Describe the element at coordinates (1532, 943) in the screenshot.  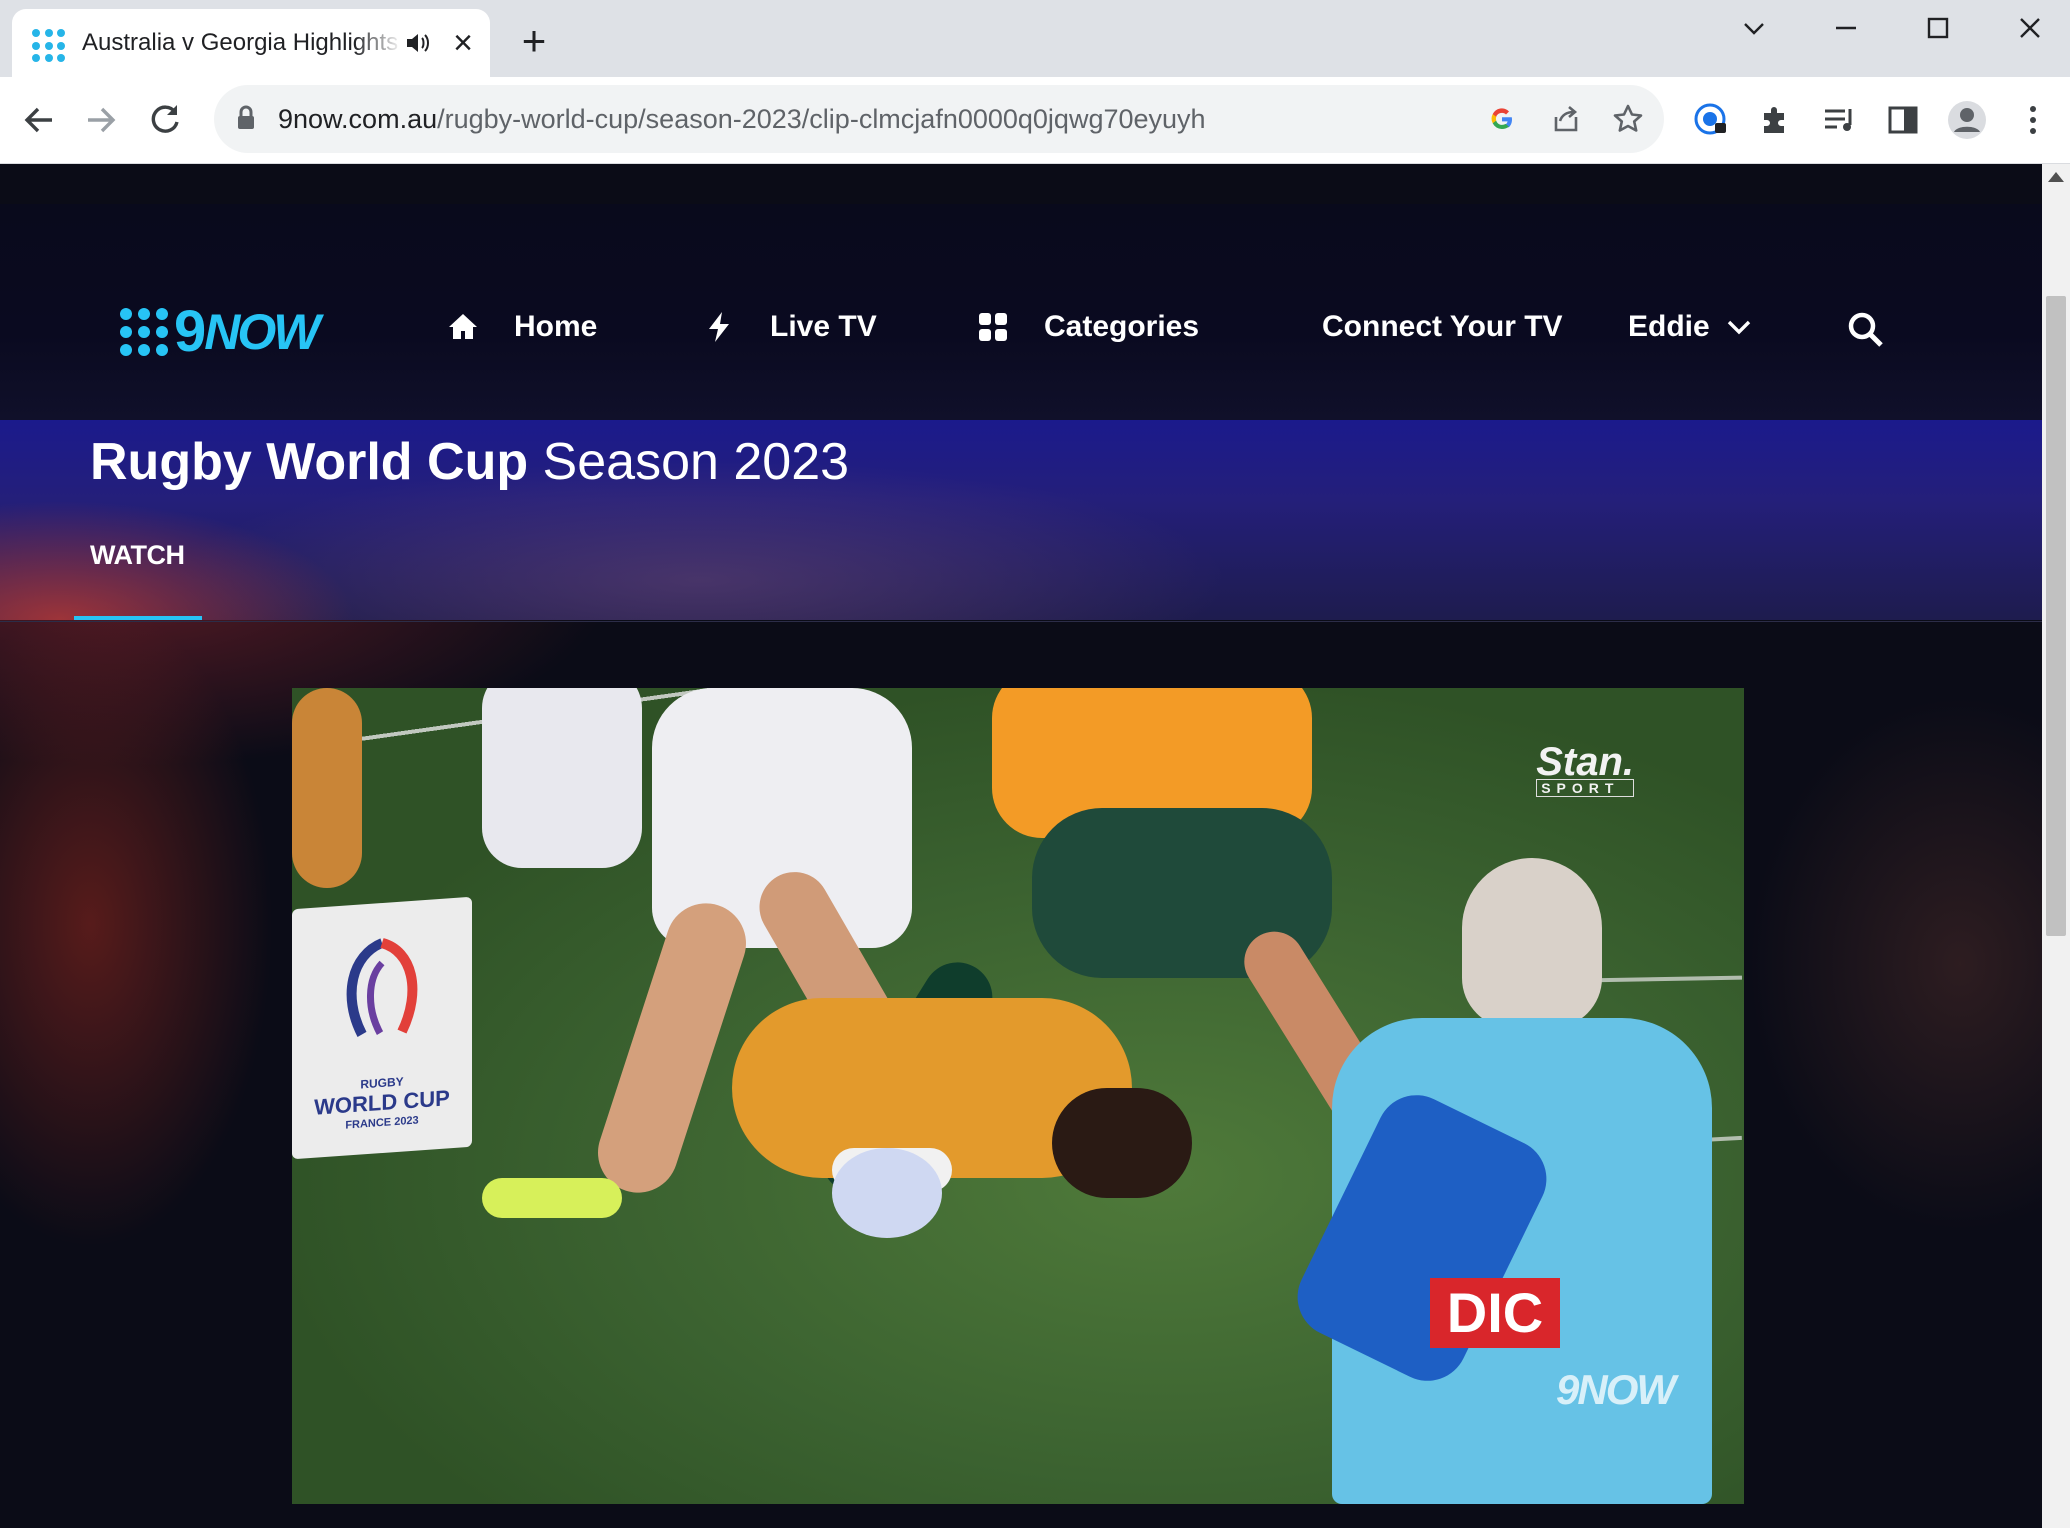
I see `medic-head` at that location.